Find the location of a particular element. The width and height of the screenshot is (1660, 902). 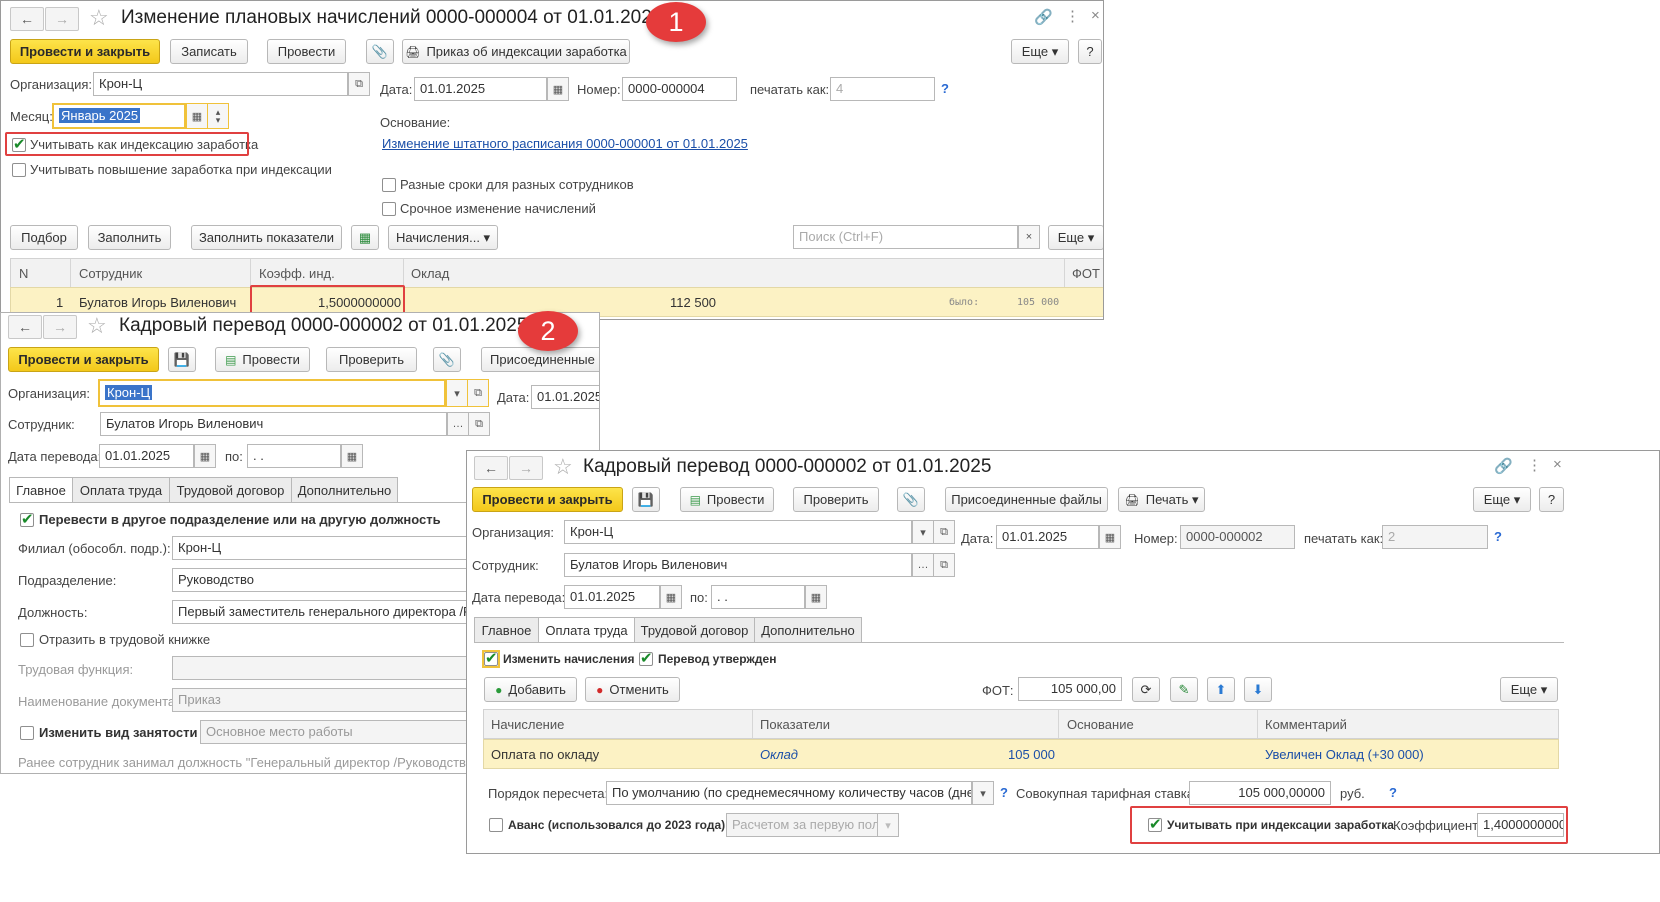

print-button: 🖨 Печать ▾ is located at coordinates (1161, 499).